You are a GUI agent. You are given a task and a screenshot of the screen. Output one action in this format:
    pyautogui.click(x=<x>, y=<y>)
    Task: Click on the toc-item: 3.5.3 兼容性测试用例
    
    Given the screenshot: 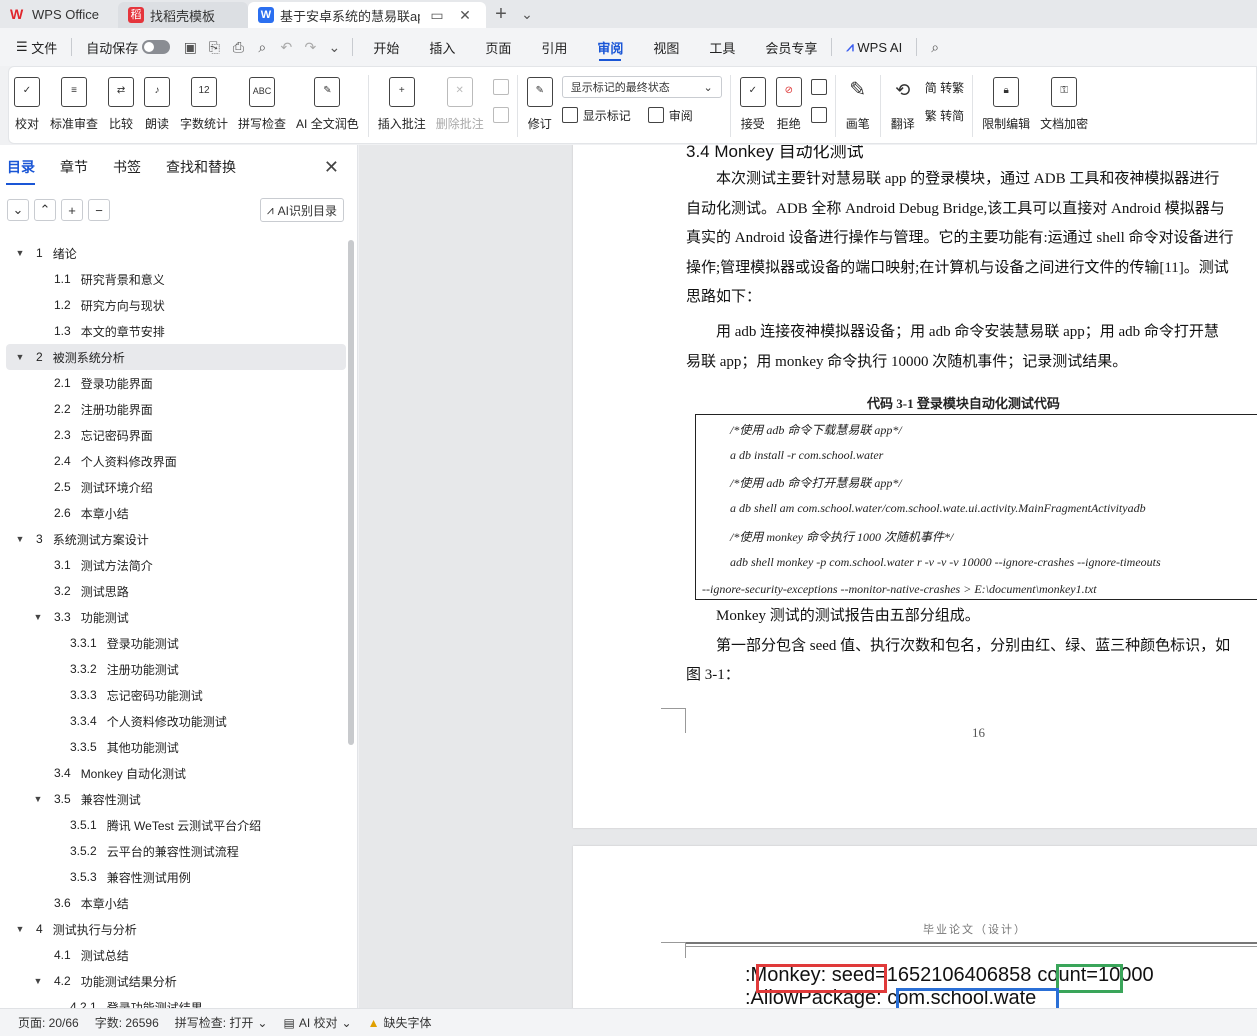 What is the action you would take?
    pyautogui.click(x=176, y=877)
    